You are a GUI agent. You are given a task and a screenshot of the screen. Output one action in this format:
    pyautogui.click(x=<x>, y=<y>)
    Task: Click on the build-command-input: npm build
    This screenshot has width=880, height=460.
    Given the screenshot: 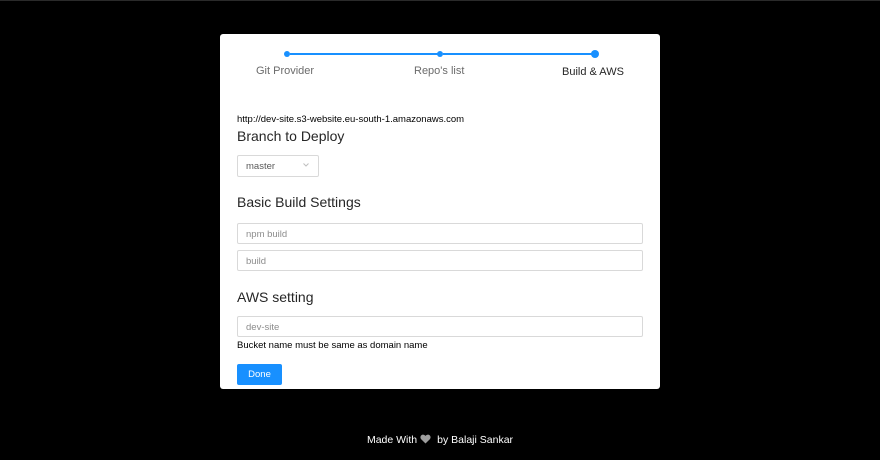 What is the action you would take?
    pyautogui.click(x=440, y=233)
    